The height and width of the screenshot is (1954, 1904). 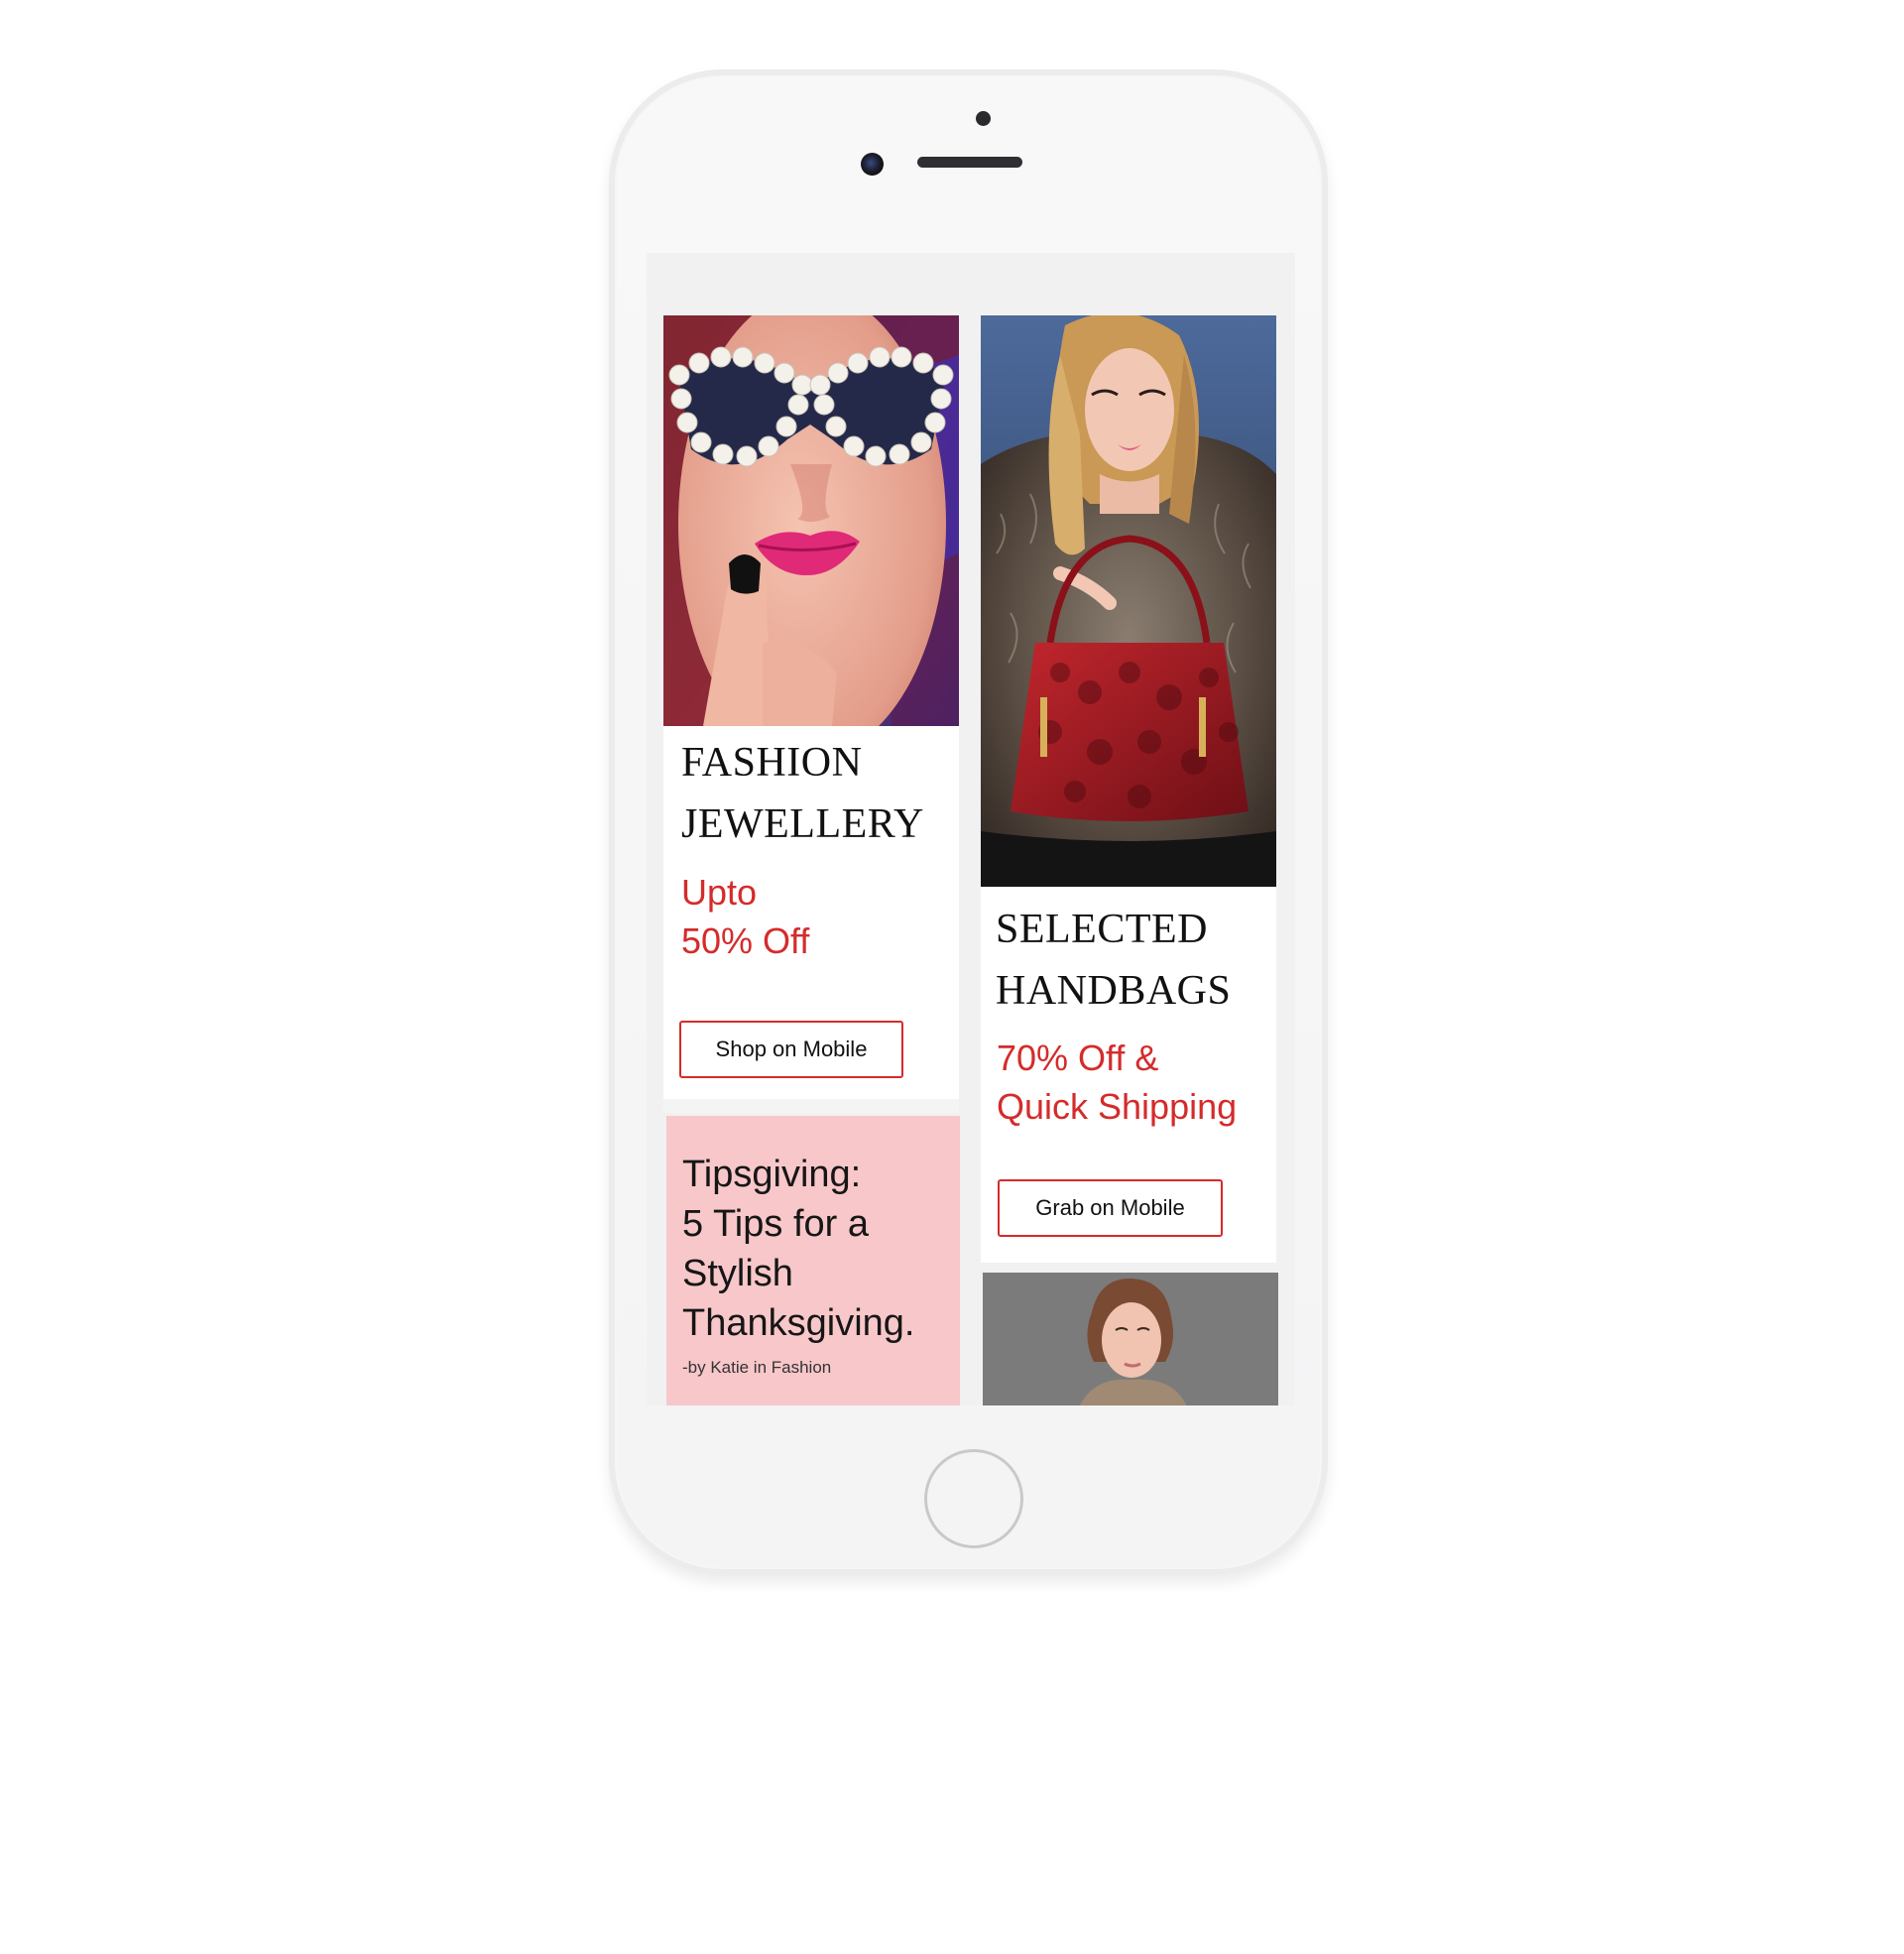 I want to click on fur-coat-handbag-model-image, so click(x=1128, y=601).